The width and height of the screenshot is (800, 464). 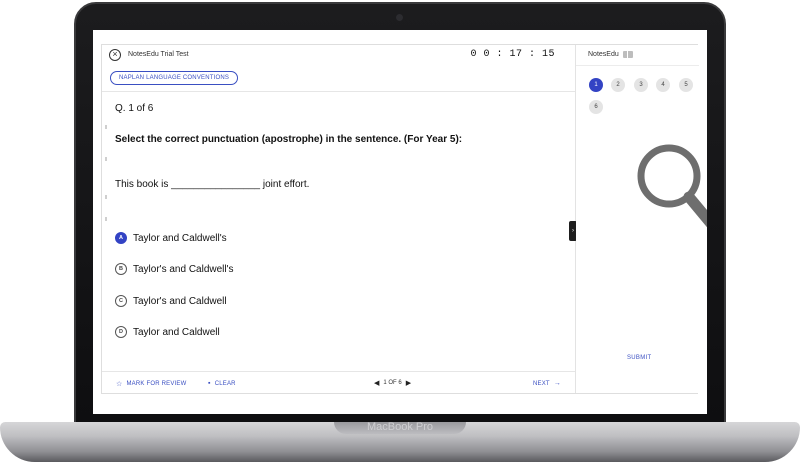 I want to click on sidebar-brand: NotesEdu, so click(x=610, y=54).